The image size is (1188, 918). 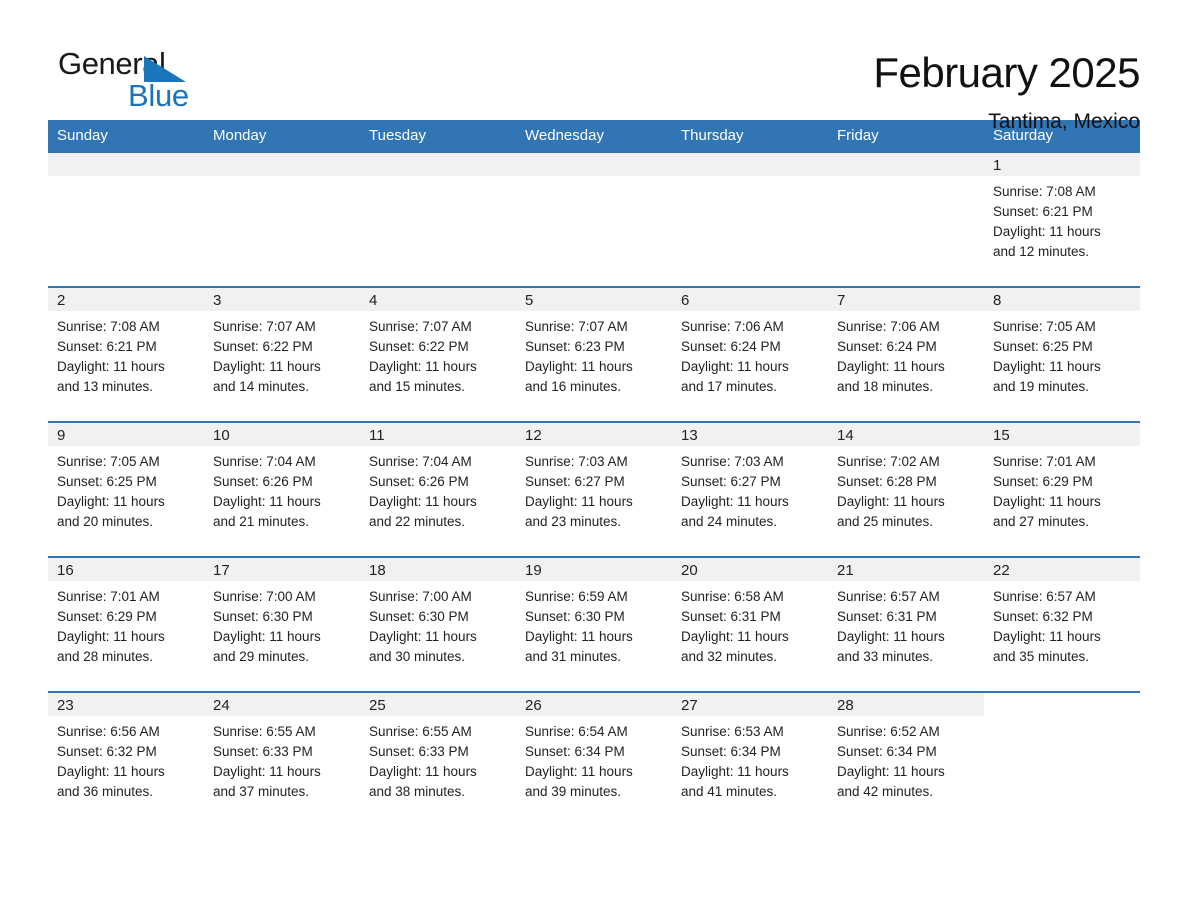 What do you see at coordinates (261, 791) in the screenshot?
I see `daylight-text-line2: and 37 minutes.` at bounding box center [261, 791].